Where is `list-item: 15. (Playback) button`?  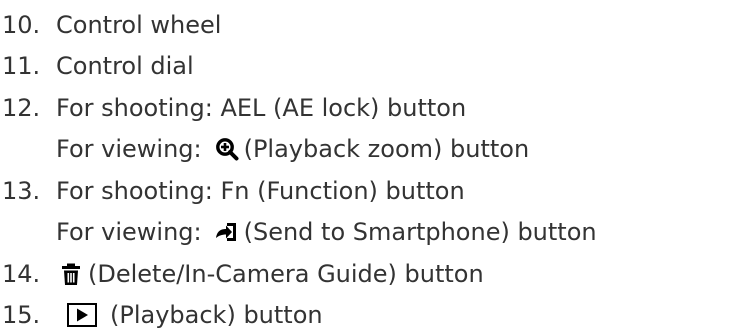 list-item: 15. (Playback) button is located at coordinates (369, 315).